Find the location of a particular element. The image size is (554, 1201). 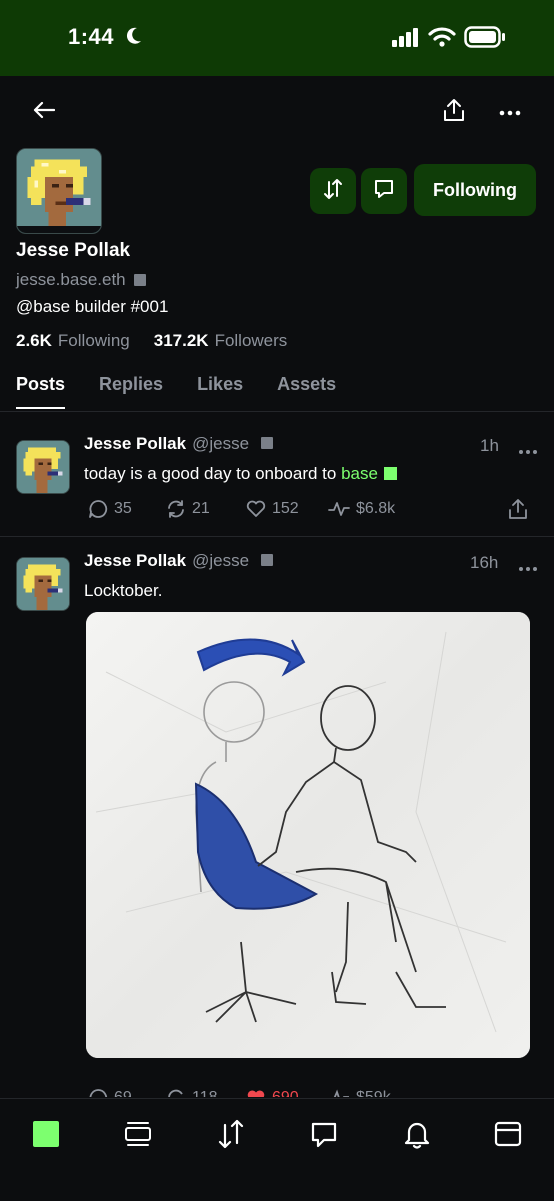

heart-icon is located at coordinates (256, 508).